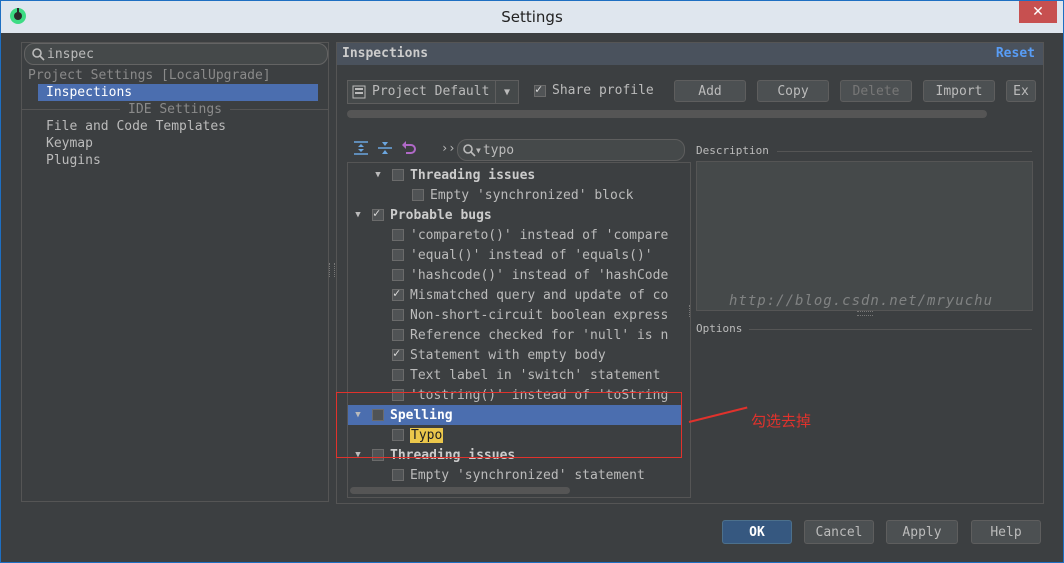 This screenshot has width=1064, height=563. What do you see at coordinates (18, 16) in the screenshot?
I see `android-studio-icon` at bounding box center [18, 16].